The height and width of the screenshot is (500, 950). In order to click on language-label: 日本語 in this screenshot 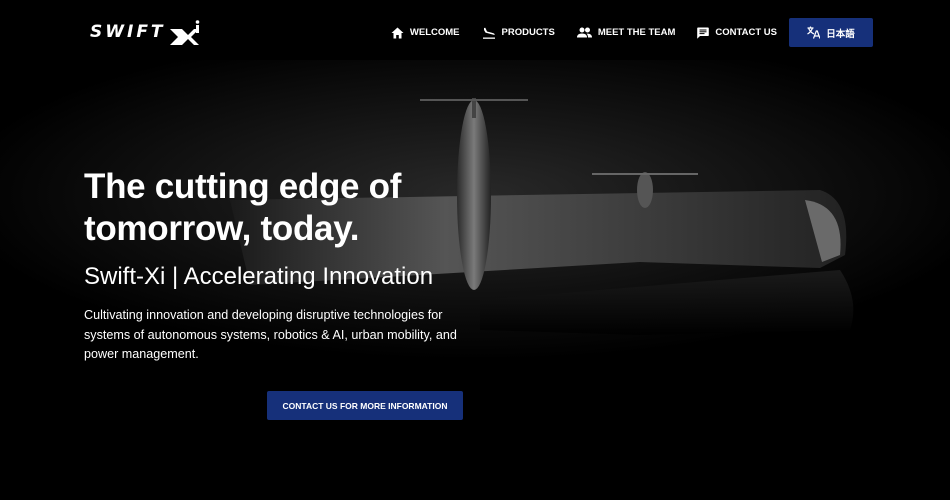, I will do `click(840, 34)`.